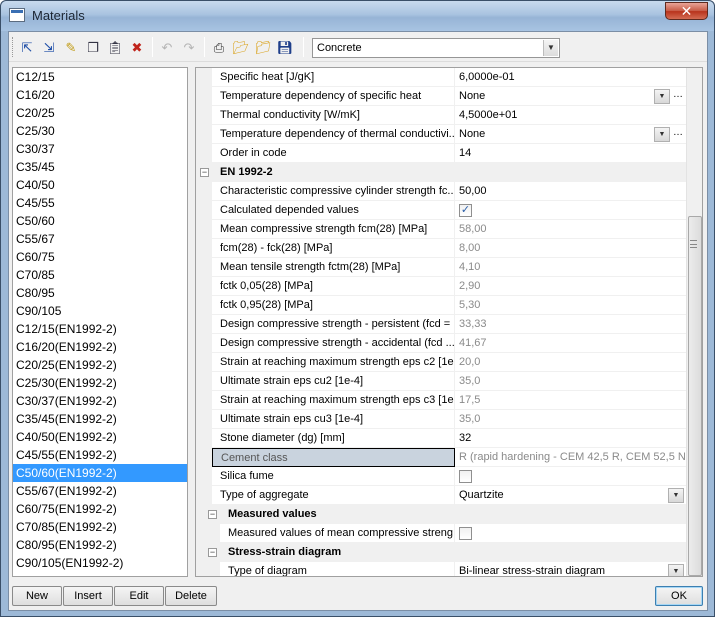 The image size is (715, 617). I want to click on list-item: C70/85, so click(100, 275).